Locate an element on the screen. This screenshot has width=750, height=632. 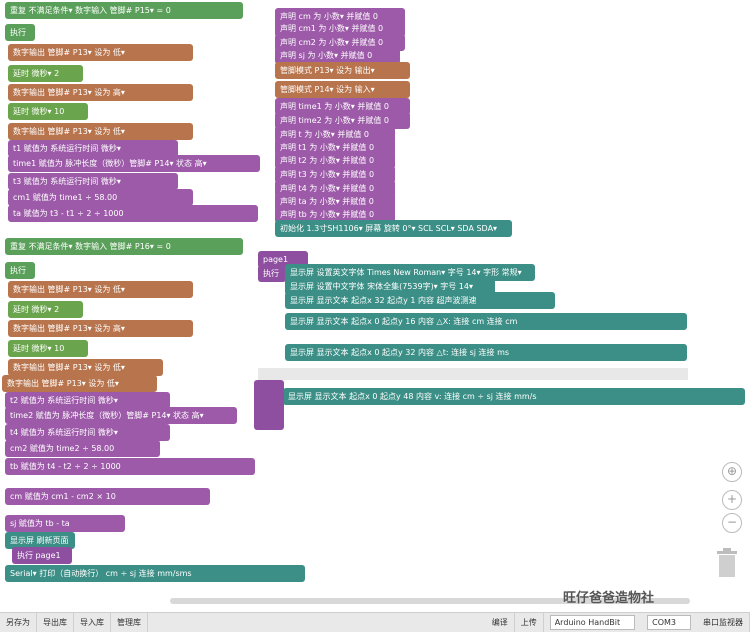
watermark-text: 旺仔爸爸造物社 is located at coordinates (609, 598).